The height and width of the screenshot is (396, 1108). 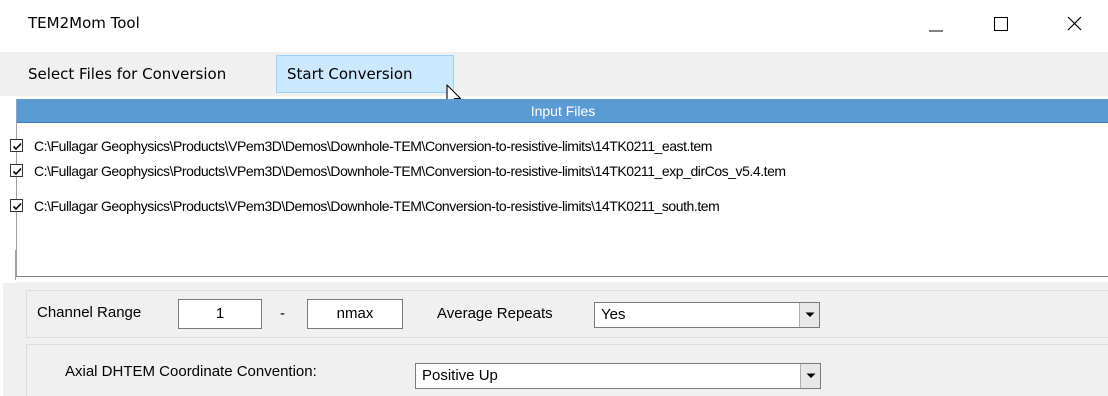 What do you see at coordinates (84, 23) in the screenshot?
I see `window-title: TEM2Mom Tool` at bounding box center [84, 23].